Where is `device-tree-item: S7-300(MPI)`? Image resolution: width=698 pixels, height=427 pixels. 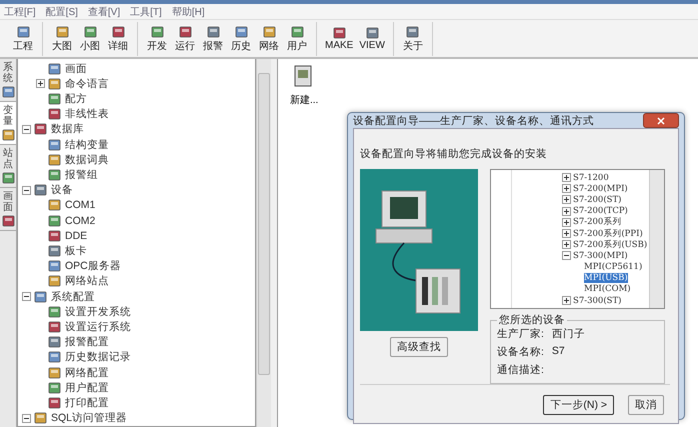
device-tree-item: S7-300(MPI) is located at coordinates (605, 256).